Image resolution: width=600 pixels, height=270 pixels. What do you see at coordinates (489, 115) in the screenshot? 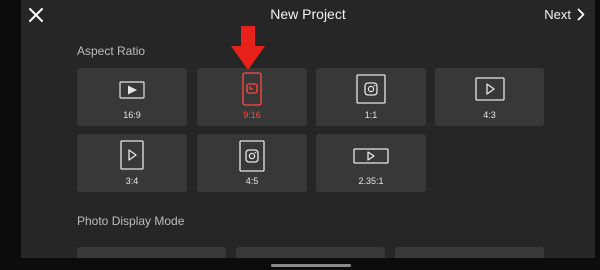
I see `aspect-ratio-label: 4:3` at bounding box center [489, 115].